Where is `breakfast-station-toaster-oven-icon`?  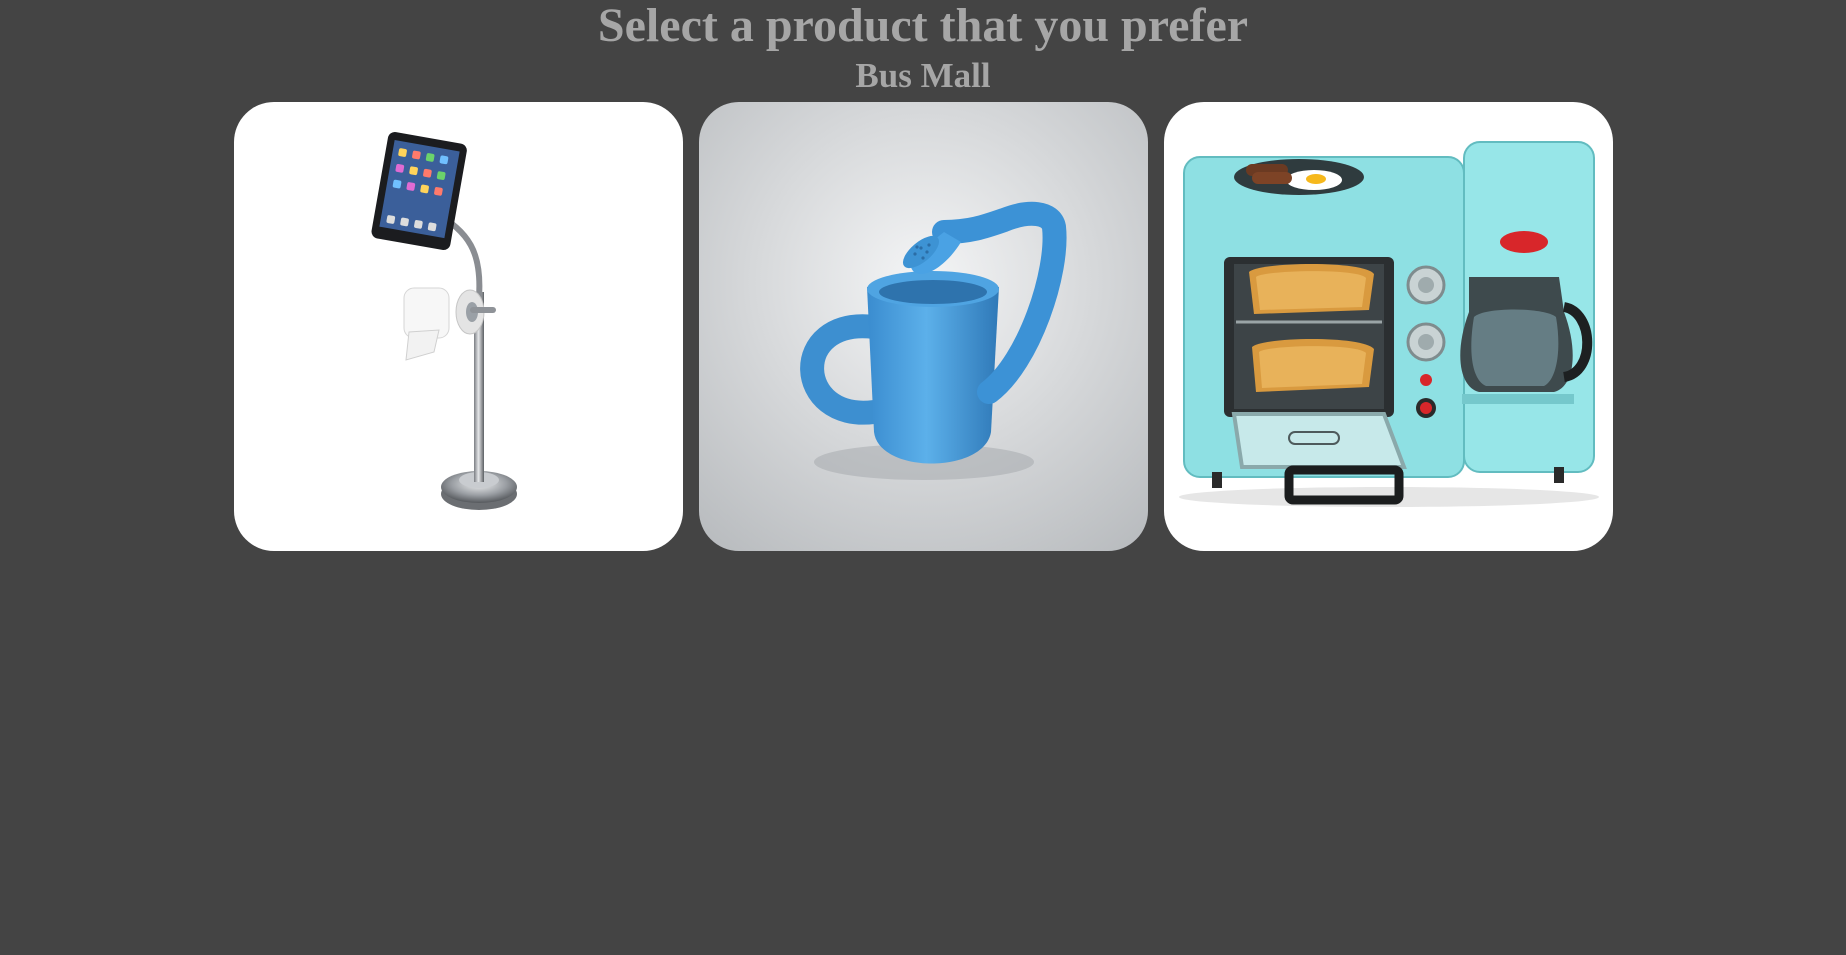 breakfast-station-toaster-oven-icon is located at coordinates (1388, 326).